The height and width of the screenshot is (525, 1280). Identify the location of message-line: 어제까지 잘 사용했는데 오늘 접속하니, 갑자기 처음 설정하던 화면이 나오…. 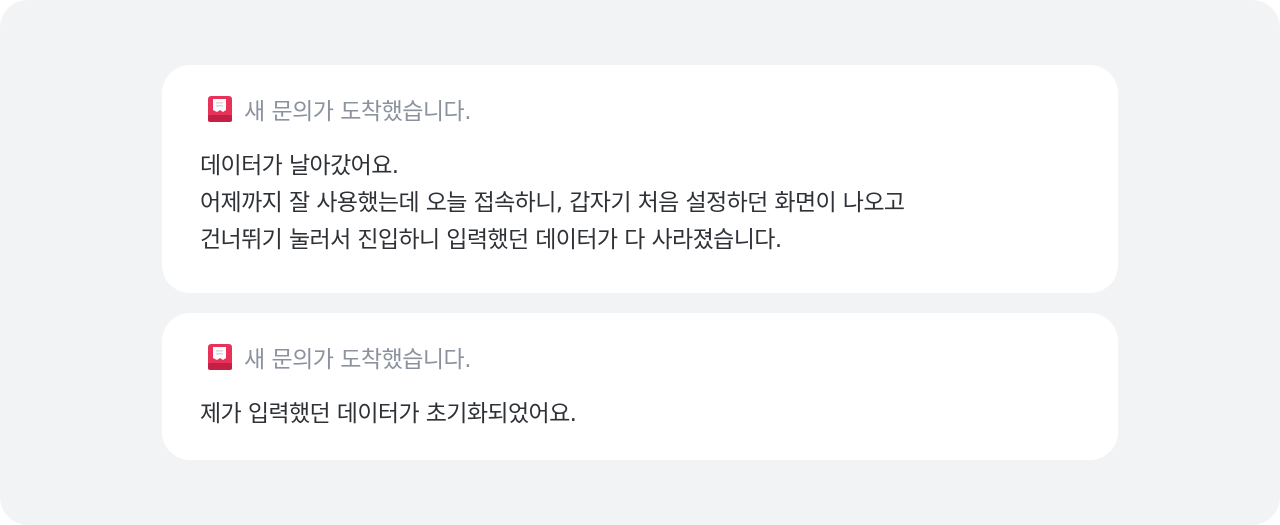
(552, 203).